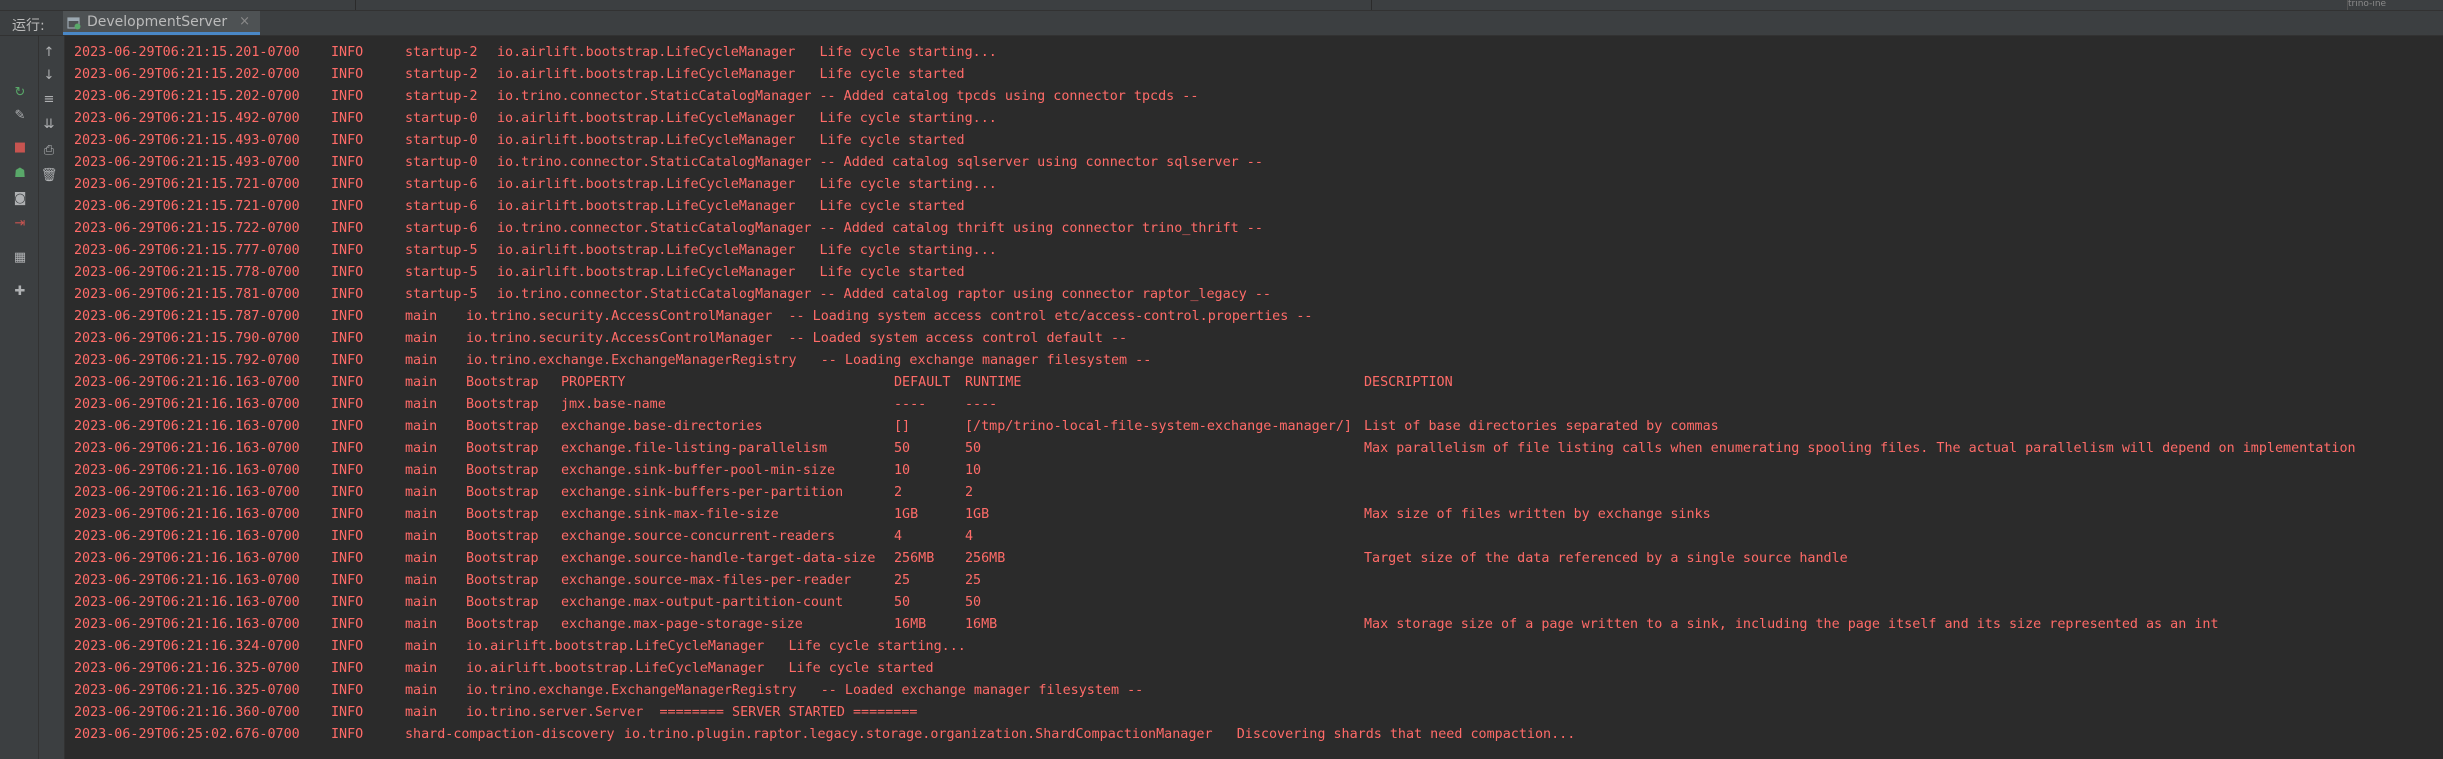 Image resolution: width=2443 pixels, height=759 pixels. I want to click on log-thread: startup-6, so click(441, 228).